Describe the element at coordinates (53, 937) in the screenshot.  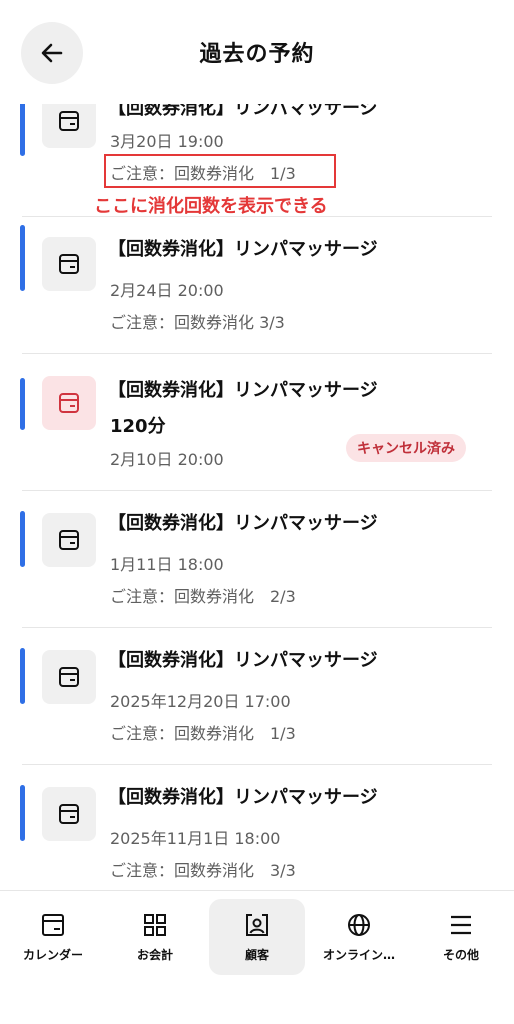
I see `nav-calendar: カレンダー` at that location.